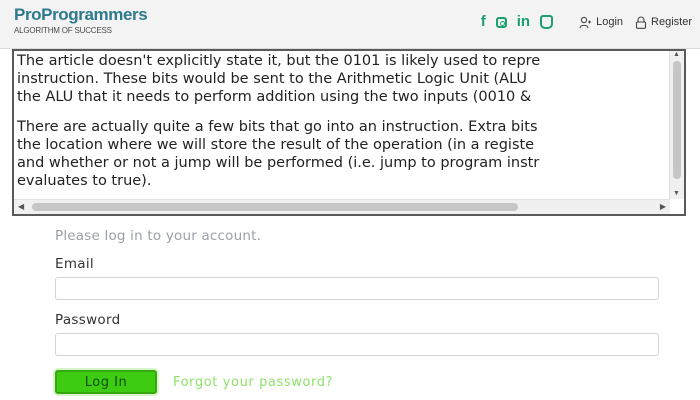  What do you see at coordinates (357, 344) in the screenshot?
I see `password-field` at bounding box center [357, 344].